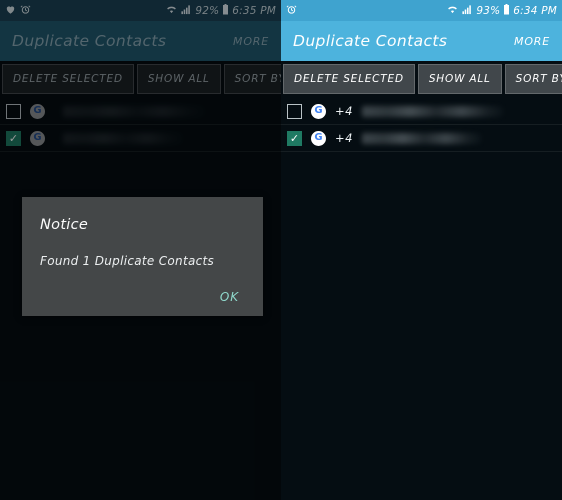 Image resolution: width=562 pixels, height=500 pixels. Describe the element at coordinates (421, 10) in the screenshot. I see `status-bar: 93% 6:34 PM` at that location.